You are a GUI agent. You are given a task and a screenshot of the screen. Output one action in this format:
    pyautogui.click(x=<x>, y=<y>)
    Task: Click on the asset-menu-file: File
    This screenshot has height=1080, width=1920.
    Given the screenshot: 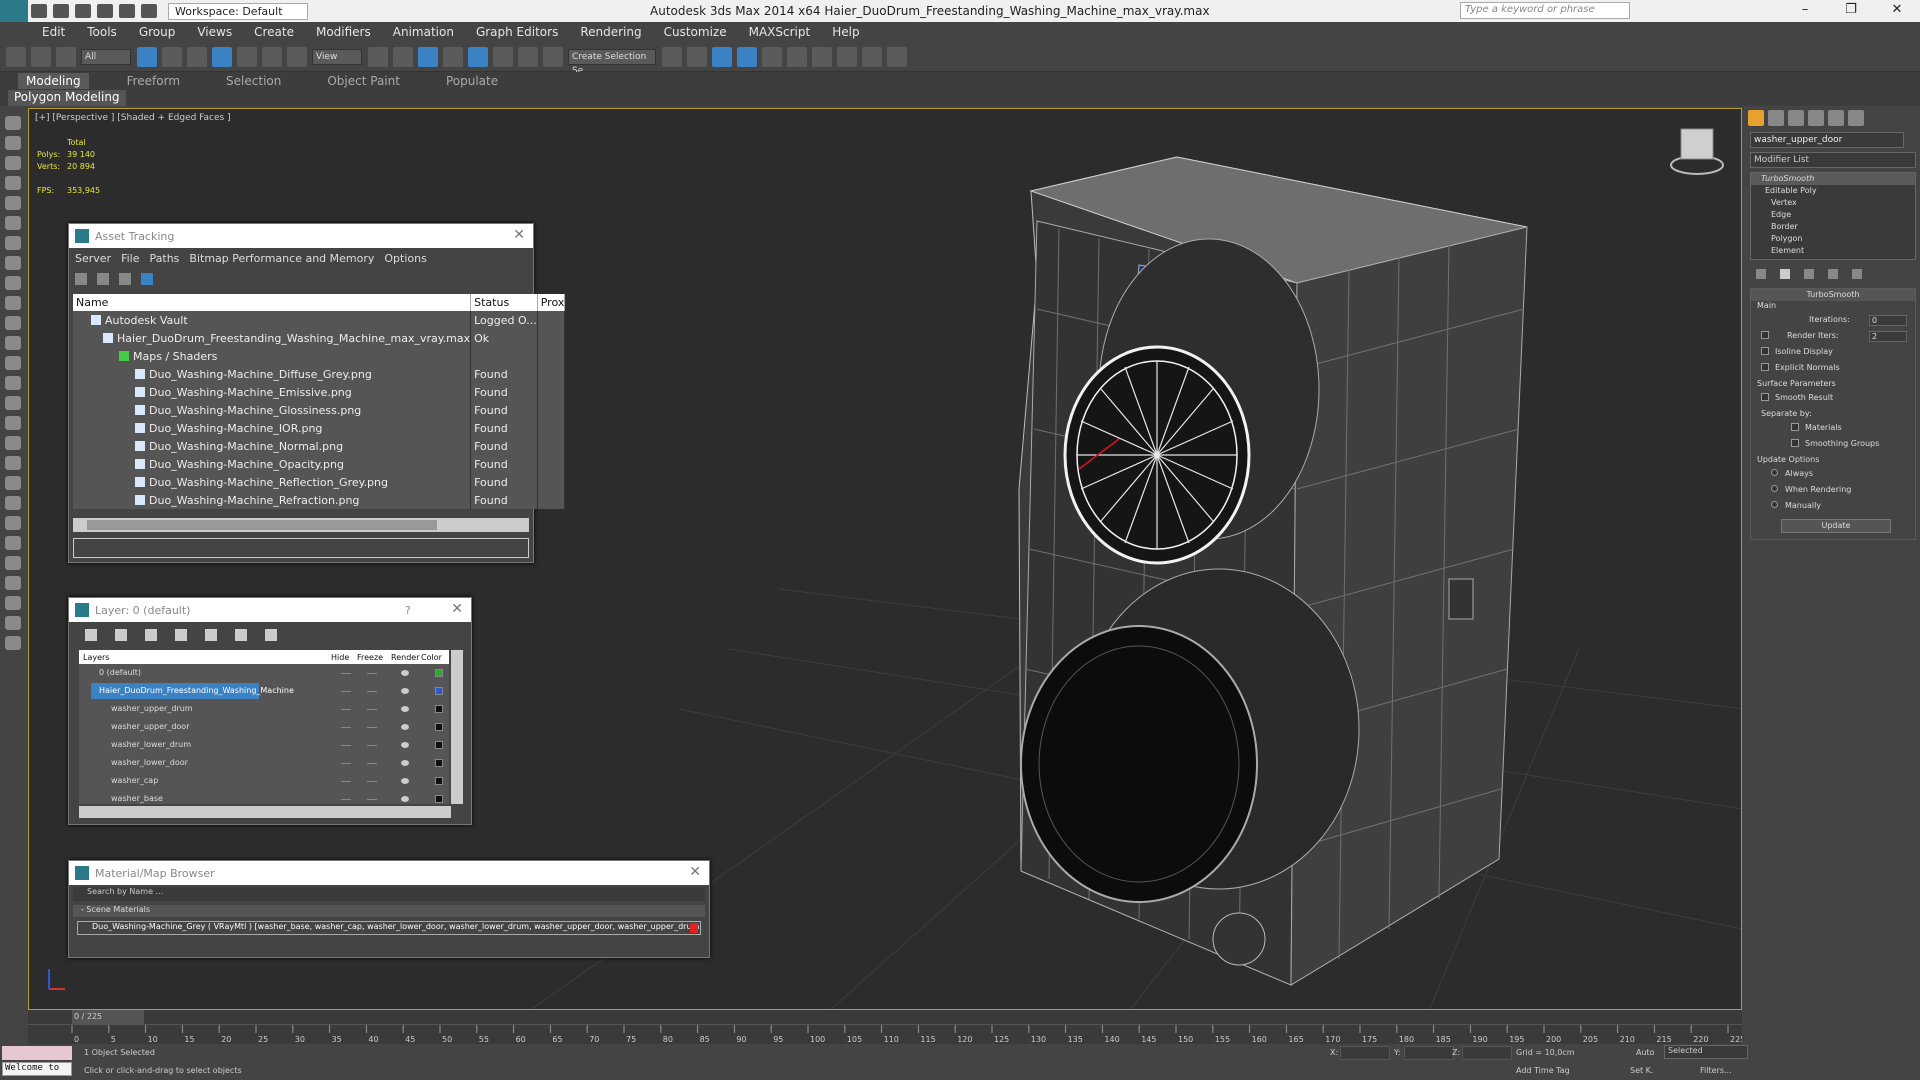 What is the action you would take?
    pyautogui.click(x=130, y=258)
    